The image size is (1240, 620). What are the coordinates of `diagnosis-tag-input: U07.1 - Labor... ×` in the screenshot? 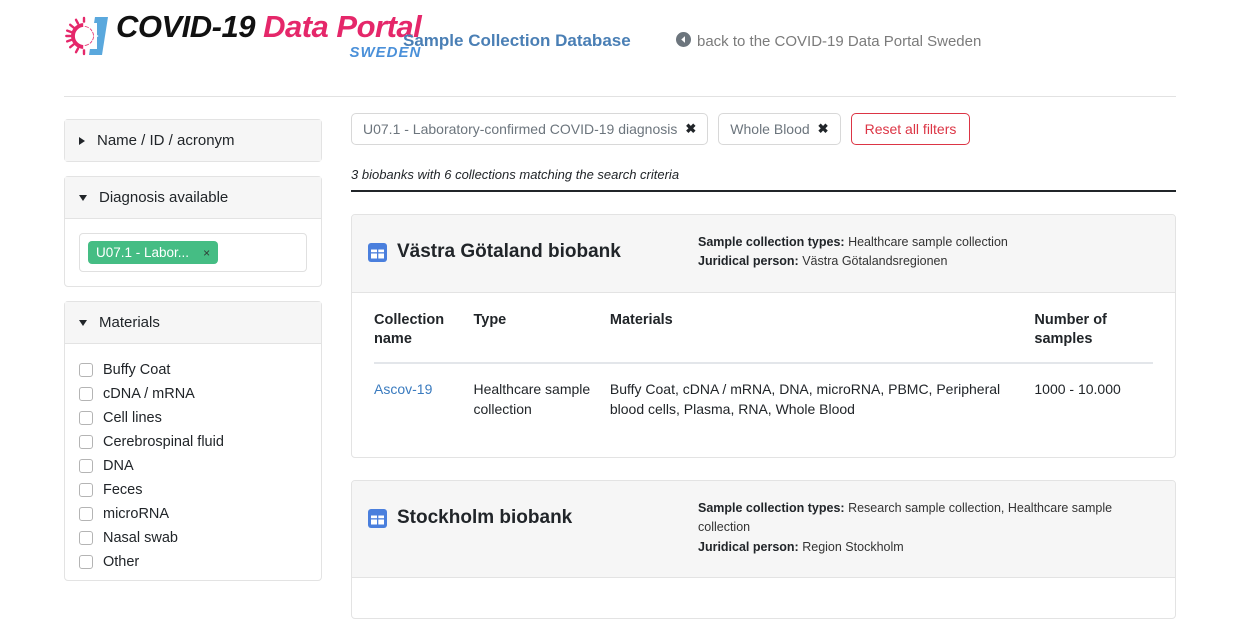 It's located at (193, 252).